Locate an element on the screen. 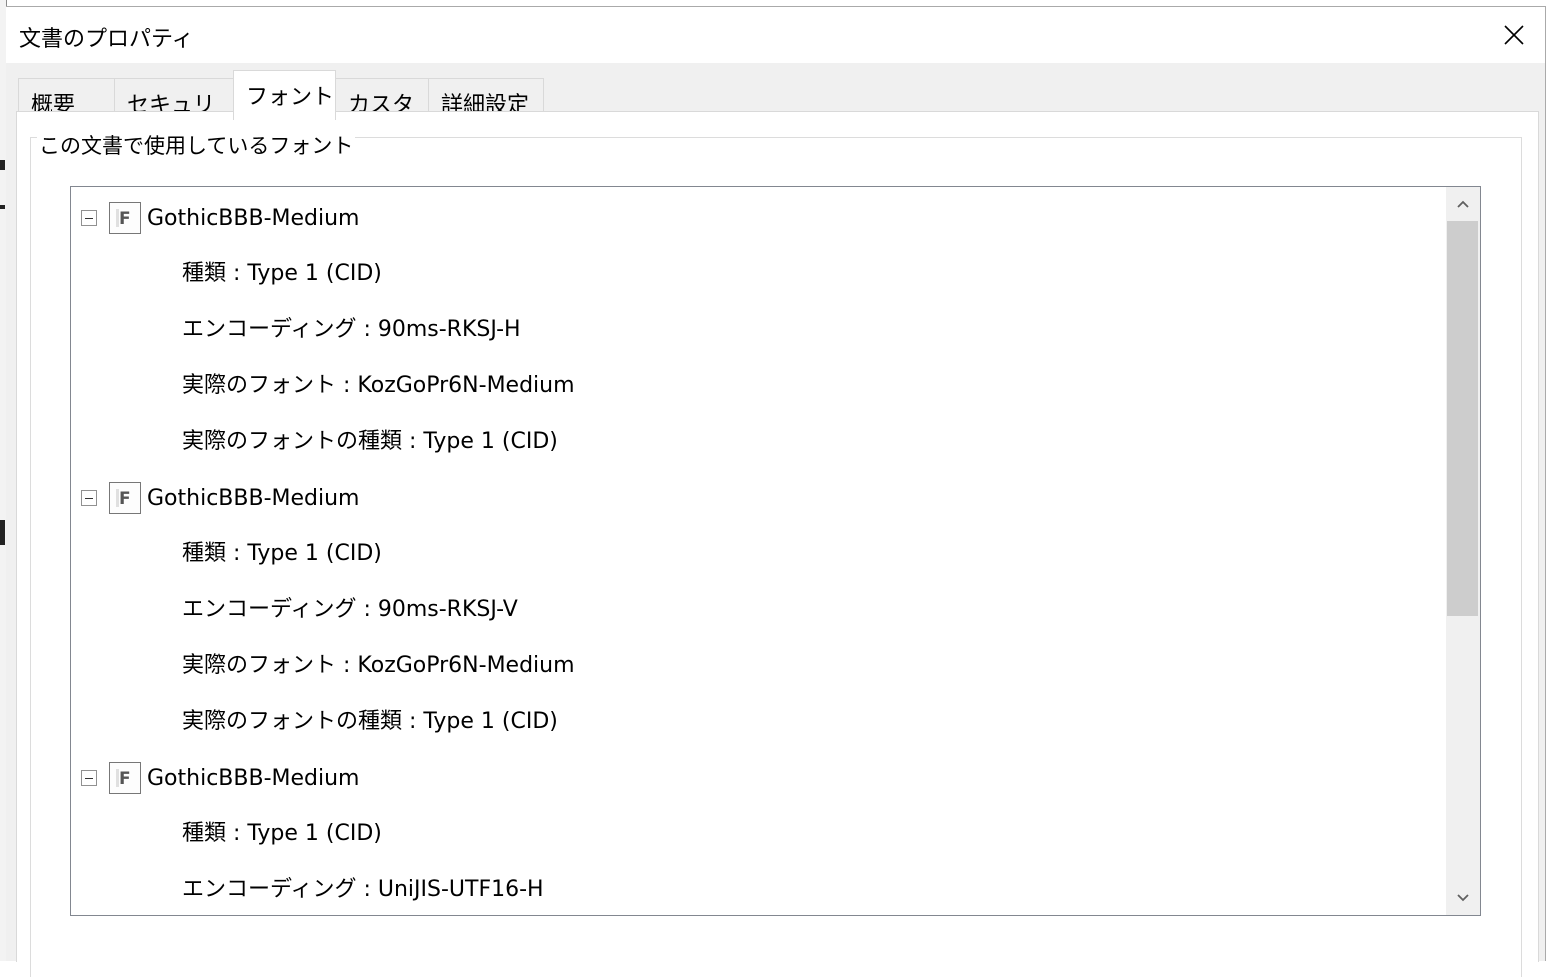 The height and width of the screenshot is (977, 1552). chevron-down-icon is located at coordinates (1463, 898).